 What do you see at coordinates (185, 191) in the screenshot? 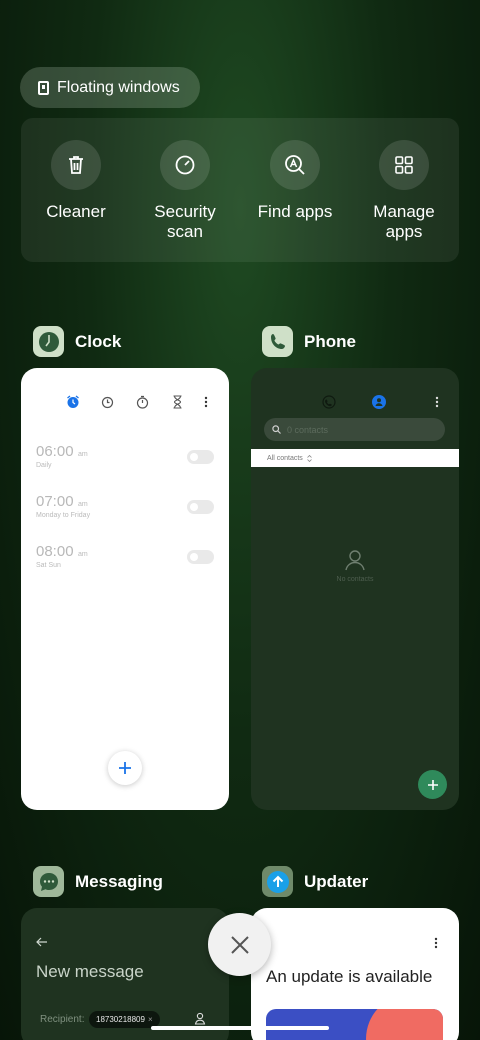
I see `security-scan-button: Security scan` at bounding box center [185, 191].